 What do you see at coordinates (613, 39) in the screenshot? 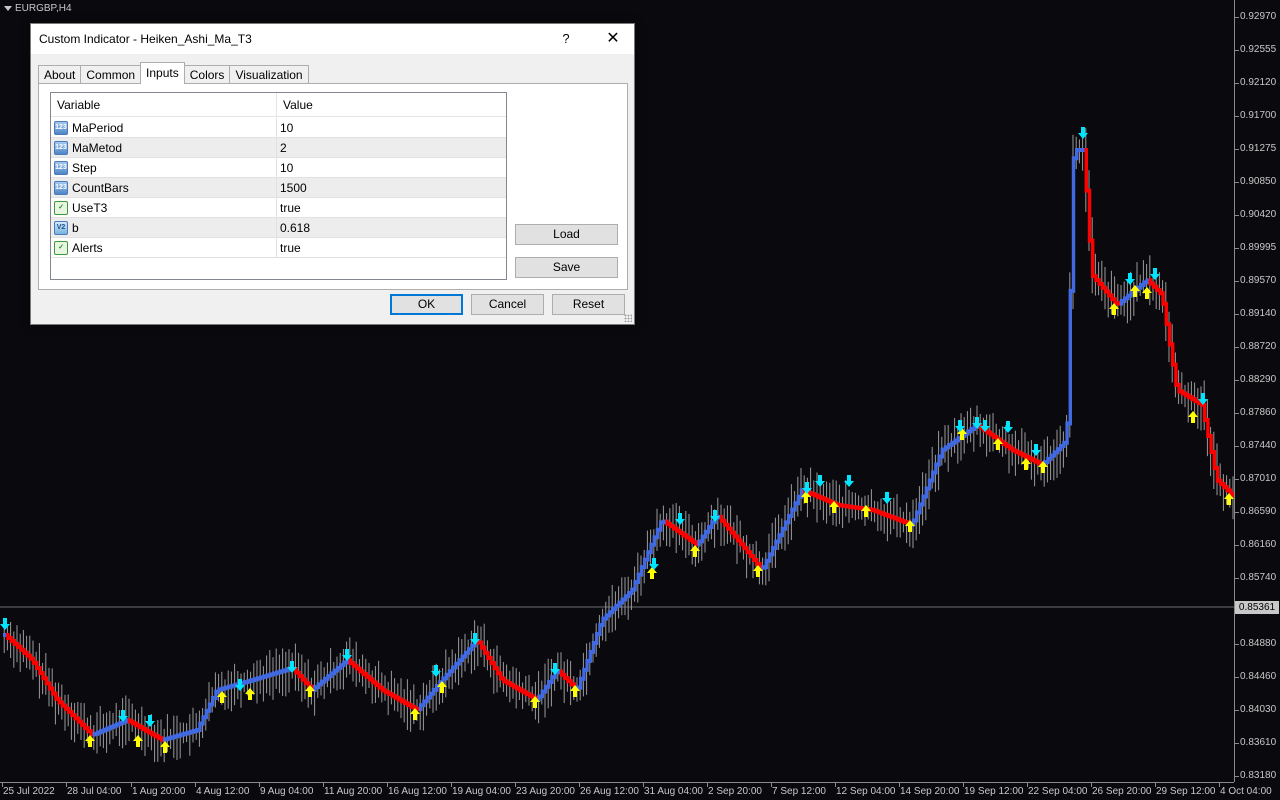
I see `close-button: ✕` at bounding box center [613, 39].